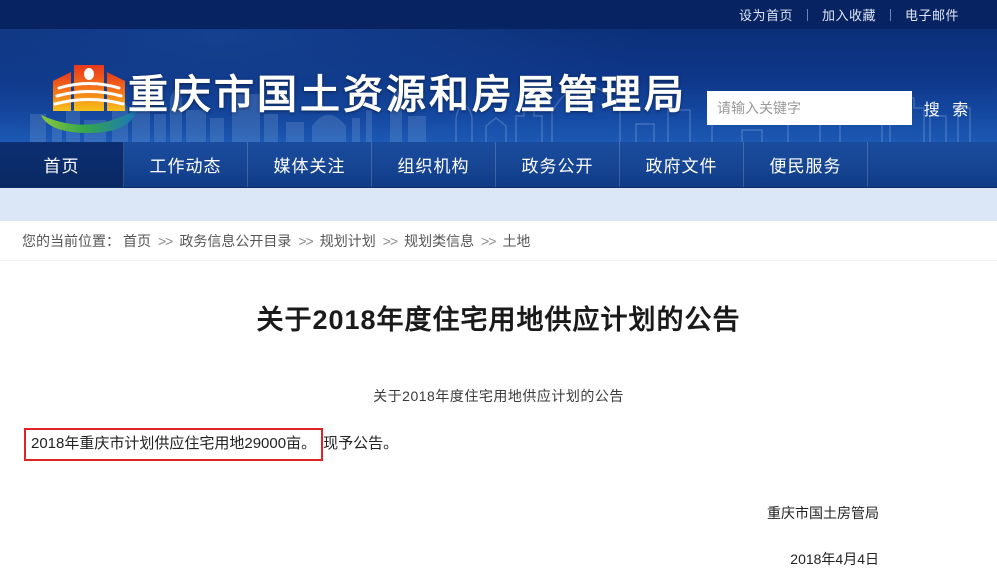  Describe the element at coordinates (806, 164) in the screenshot. I see `nav-item-public-services: 便民服务` at that location.